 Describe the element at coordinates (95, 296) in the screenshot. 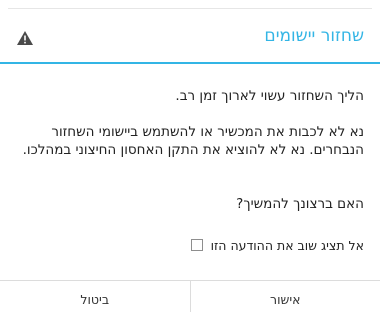

I see `cancel-button: ביטול` at that location.